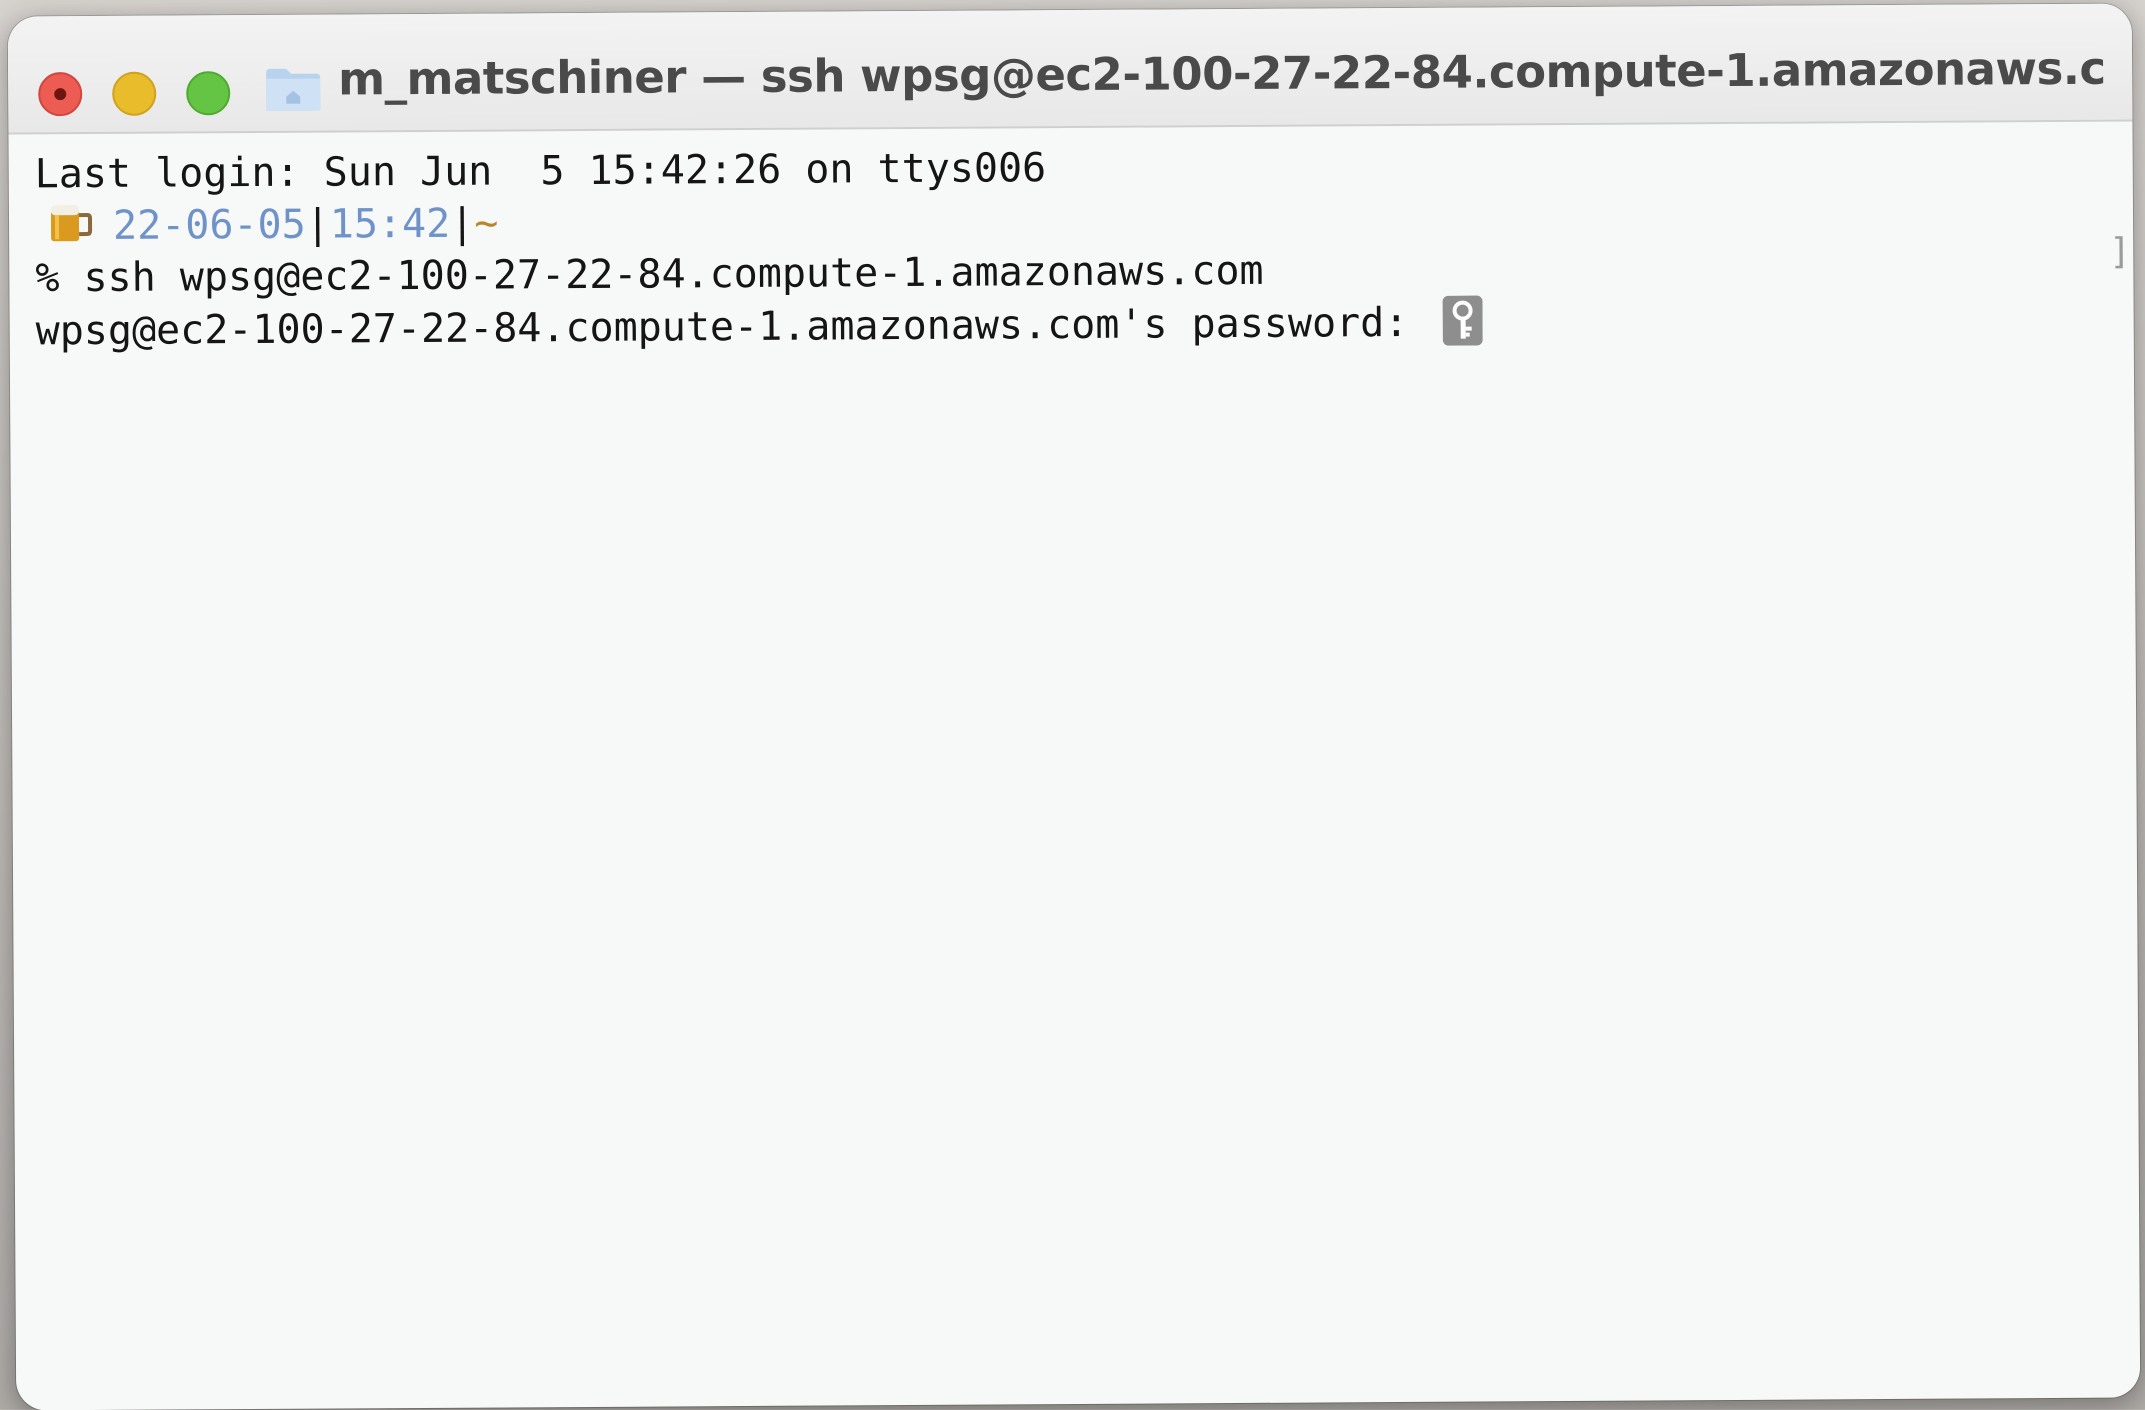 Image resolution: width=2145 pixels, height=1410 pixels. I want to click on close-button, so click(60, 94).